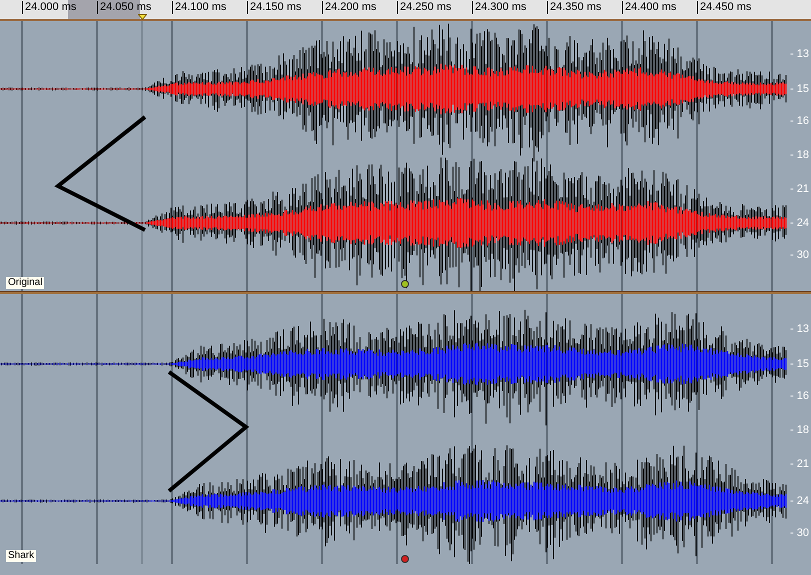 This screenshot has height=575, width=811. What do you see at coordinates (199, 7) in the screenshot?
I see `time-label: 24.100 ms` at bounding box center [199, 7].